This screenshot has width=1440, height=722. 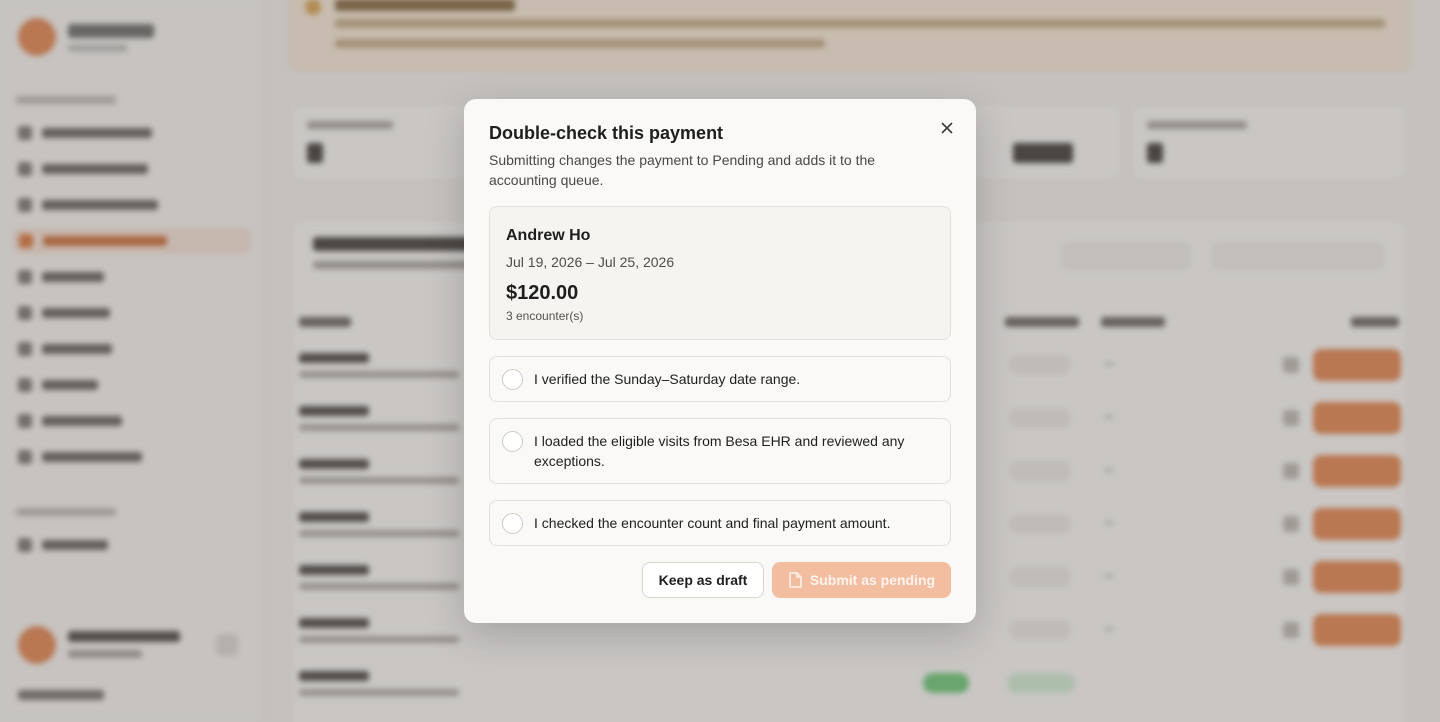 I want to click on encounter-count: 3 encounter(s), so click(x=545, y=316).